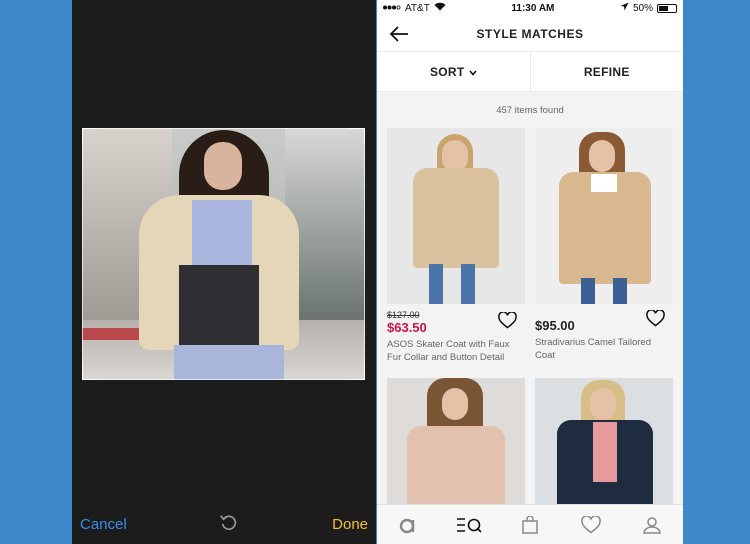  What do you see at coordinates (90, 372) in the screenshot?
I see `crop-handle-bottom-left` at bounding box center [90, 372].